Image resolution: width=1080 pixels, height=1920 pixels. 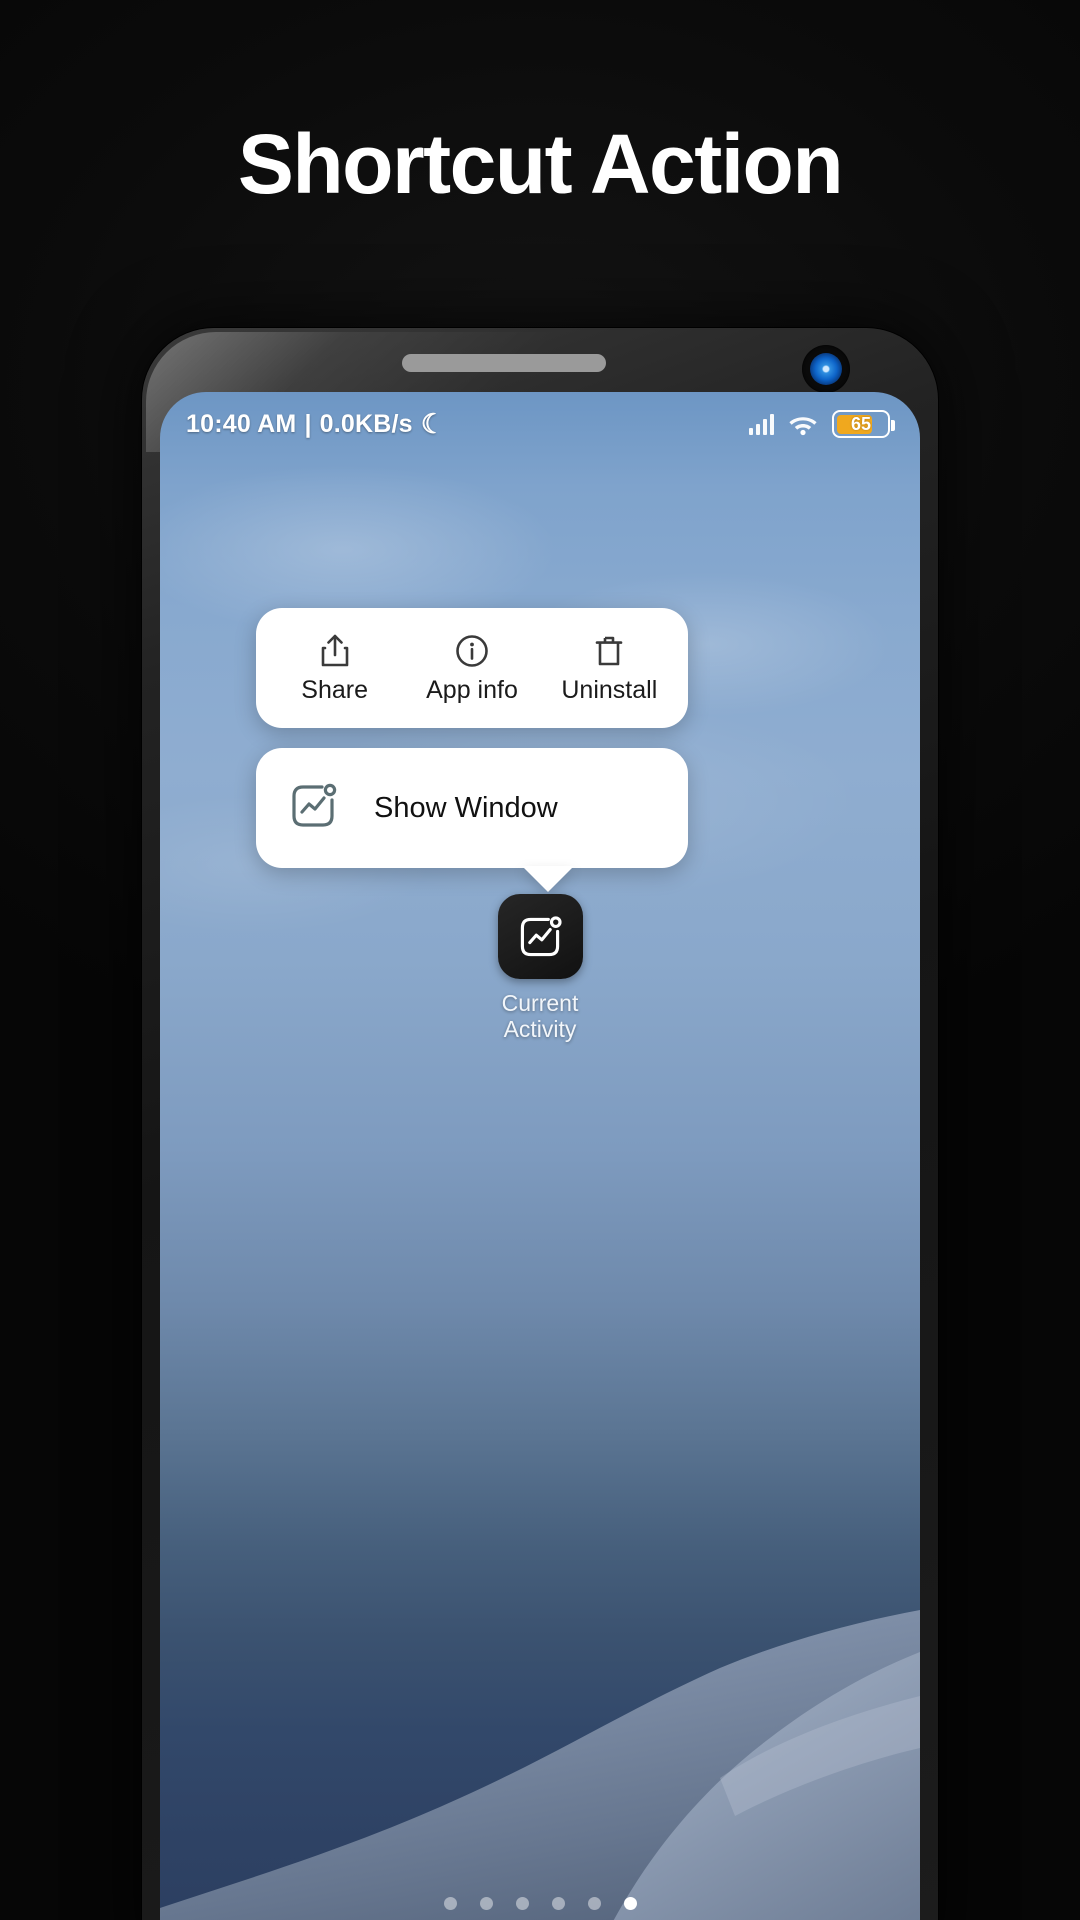 I want to click on speaker-grille, so click(x=504, y=363).